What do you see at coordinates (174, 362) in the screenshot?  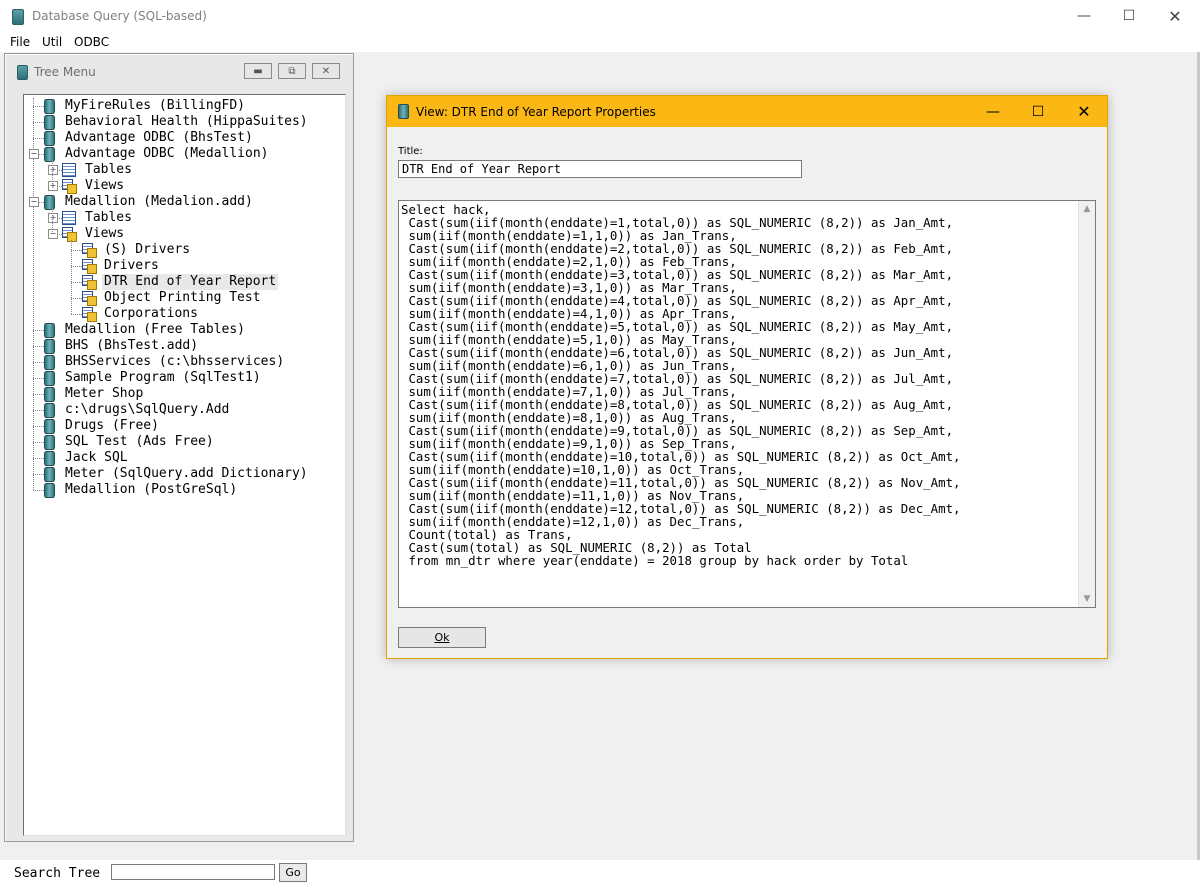 I see `tree-item: BHSServices (c:\bhsservices)` at bounding box center [174, 362].